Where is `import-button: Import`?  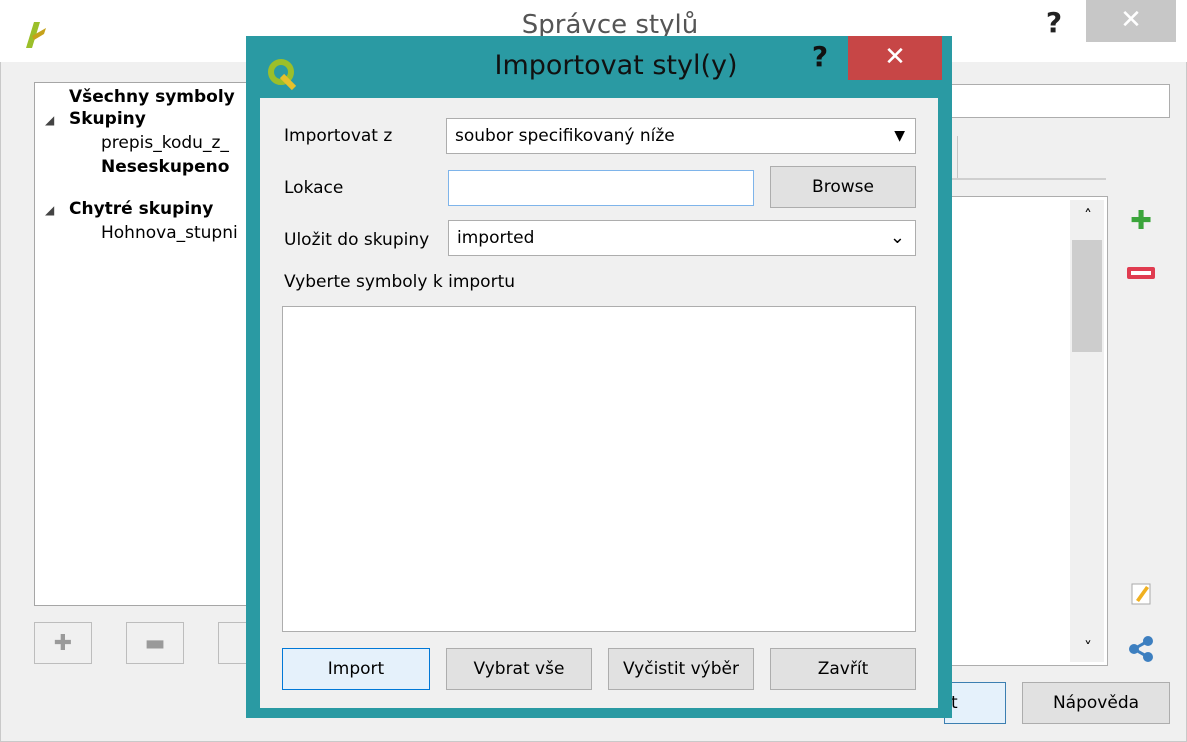
import-button: Import is located at coordinates (356, 669).